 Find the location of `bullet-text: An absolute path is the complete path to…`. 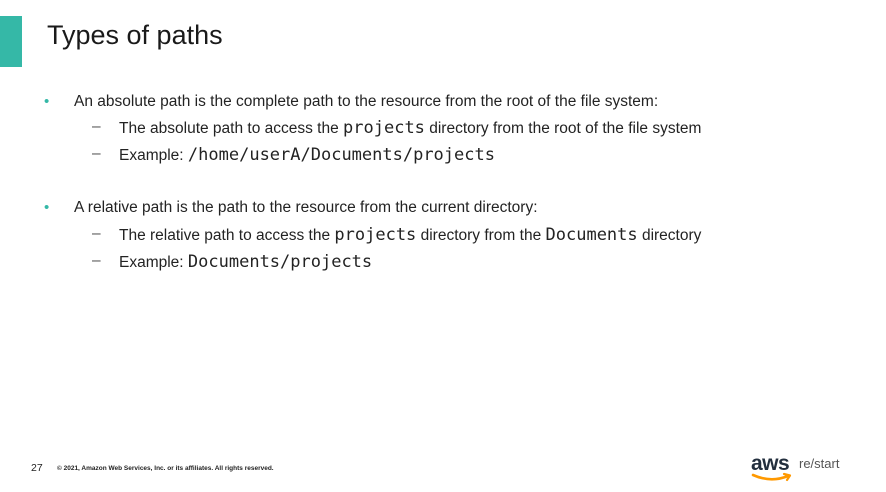

bullet-text: An absolute path is the complete path to… is located at coordinates (366, 101).